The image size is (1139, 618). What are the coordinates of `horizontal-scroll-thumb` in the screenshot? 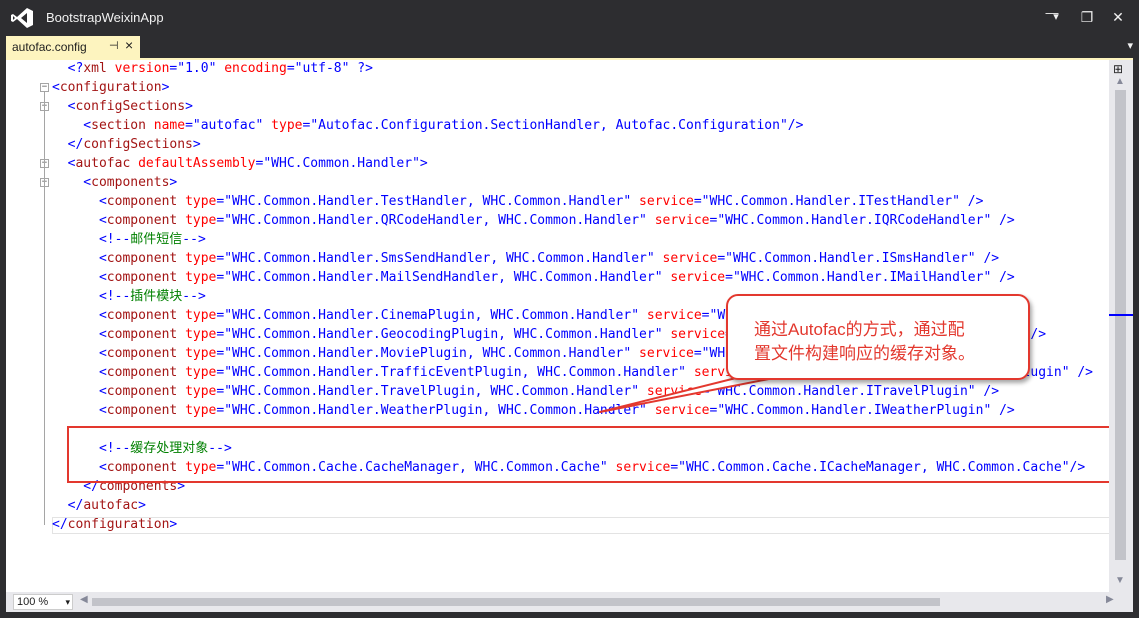 It's located at (516, 602).